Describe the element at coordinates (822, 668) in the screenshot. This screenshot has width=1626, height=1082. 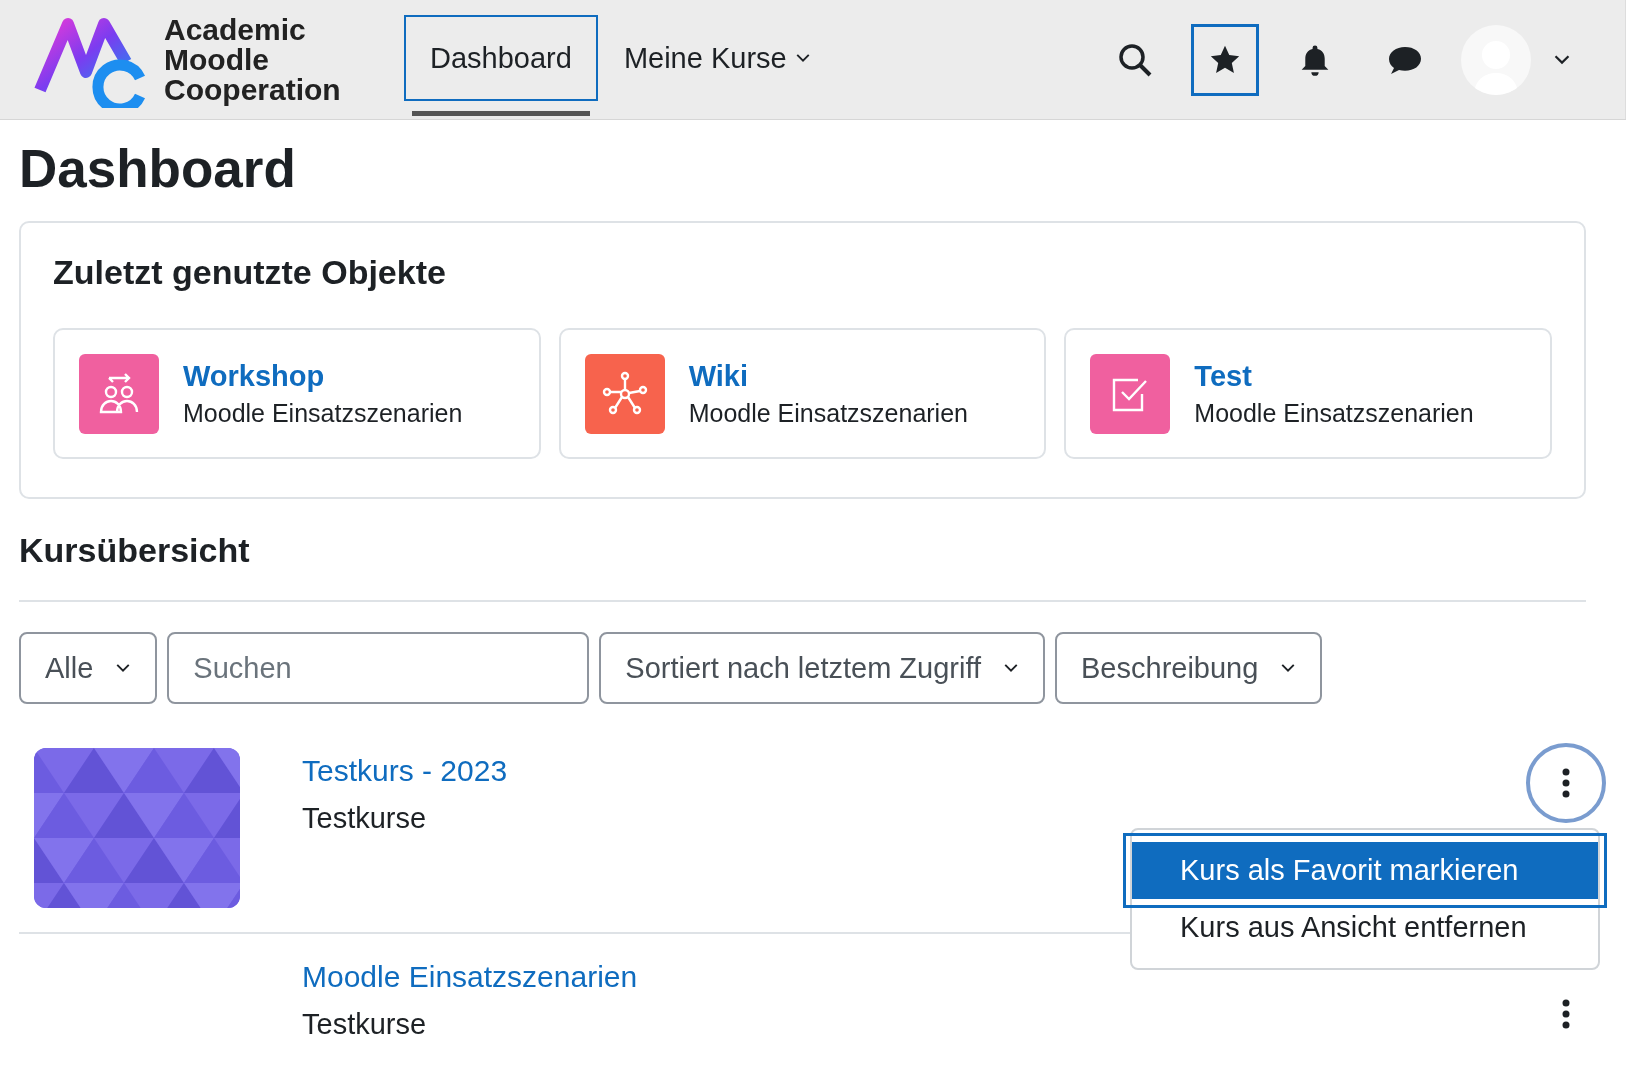
I see `filter-dropdown: Sortiert nach letztem Zugriff` at that location.